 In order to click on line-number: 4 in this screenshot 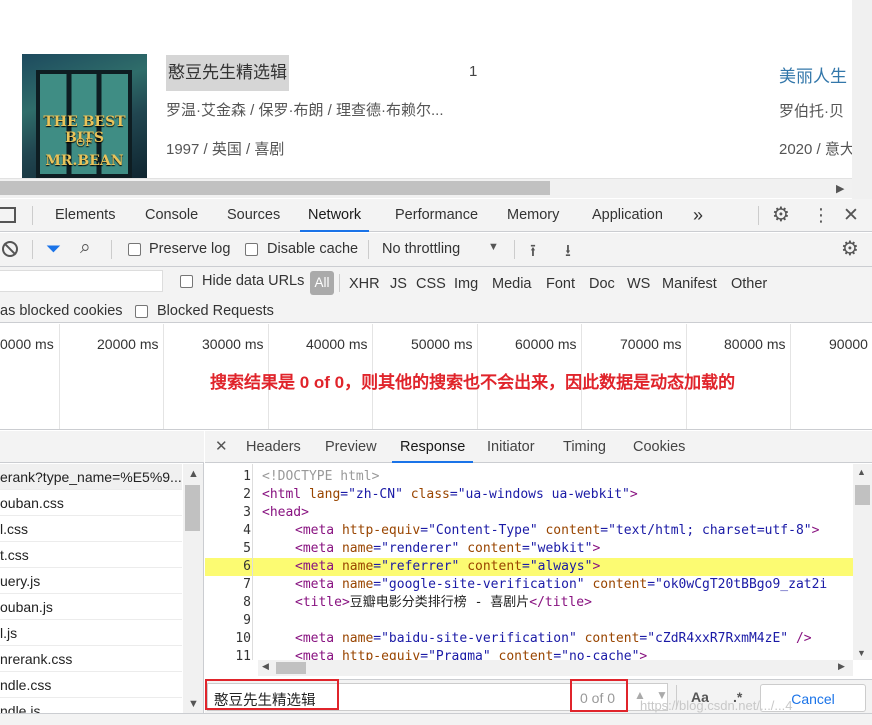, I will do `click(247, 530)`.